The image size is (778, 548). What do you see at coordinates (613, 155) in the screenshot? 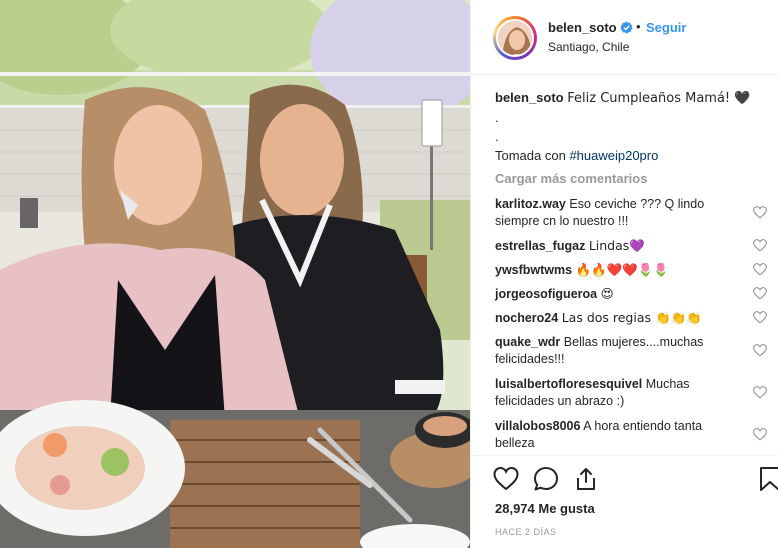
I see `caption-hashtag: #huaweip20pro` at bounding box center [613, 155].